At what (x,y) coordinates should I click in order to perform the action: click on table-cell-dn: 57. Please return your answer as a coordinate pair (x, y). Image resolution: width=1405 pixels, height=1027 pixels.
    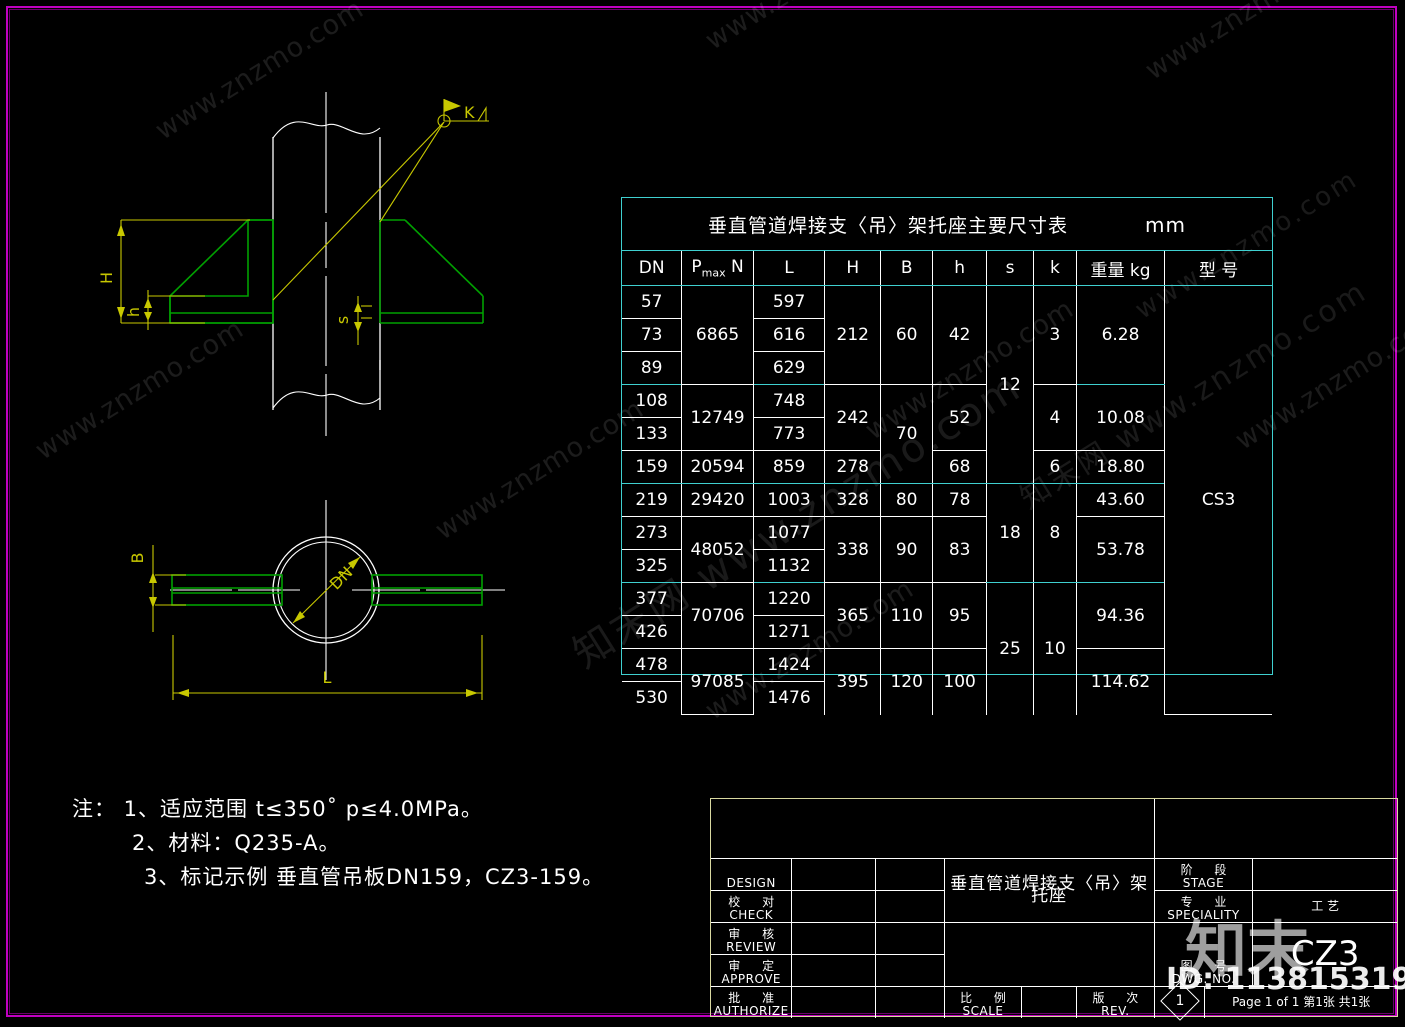
    Looking at the image, I should click on (652, 302).